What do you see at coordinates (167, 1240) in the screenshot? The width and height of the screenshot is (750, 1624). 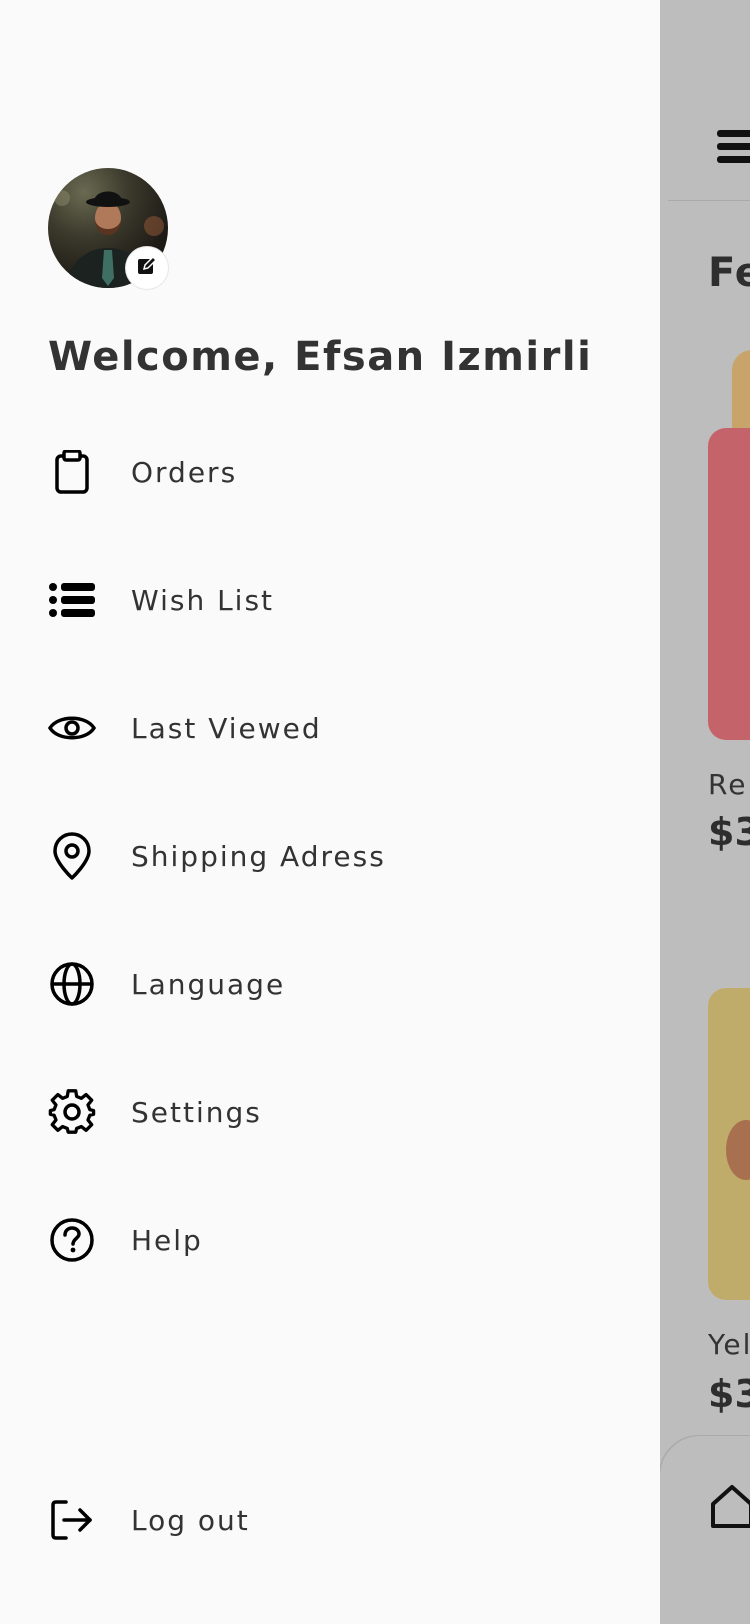 I see `menu-item-label: Help` at bounding box center [167, 1240].